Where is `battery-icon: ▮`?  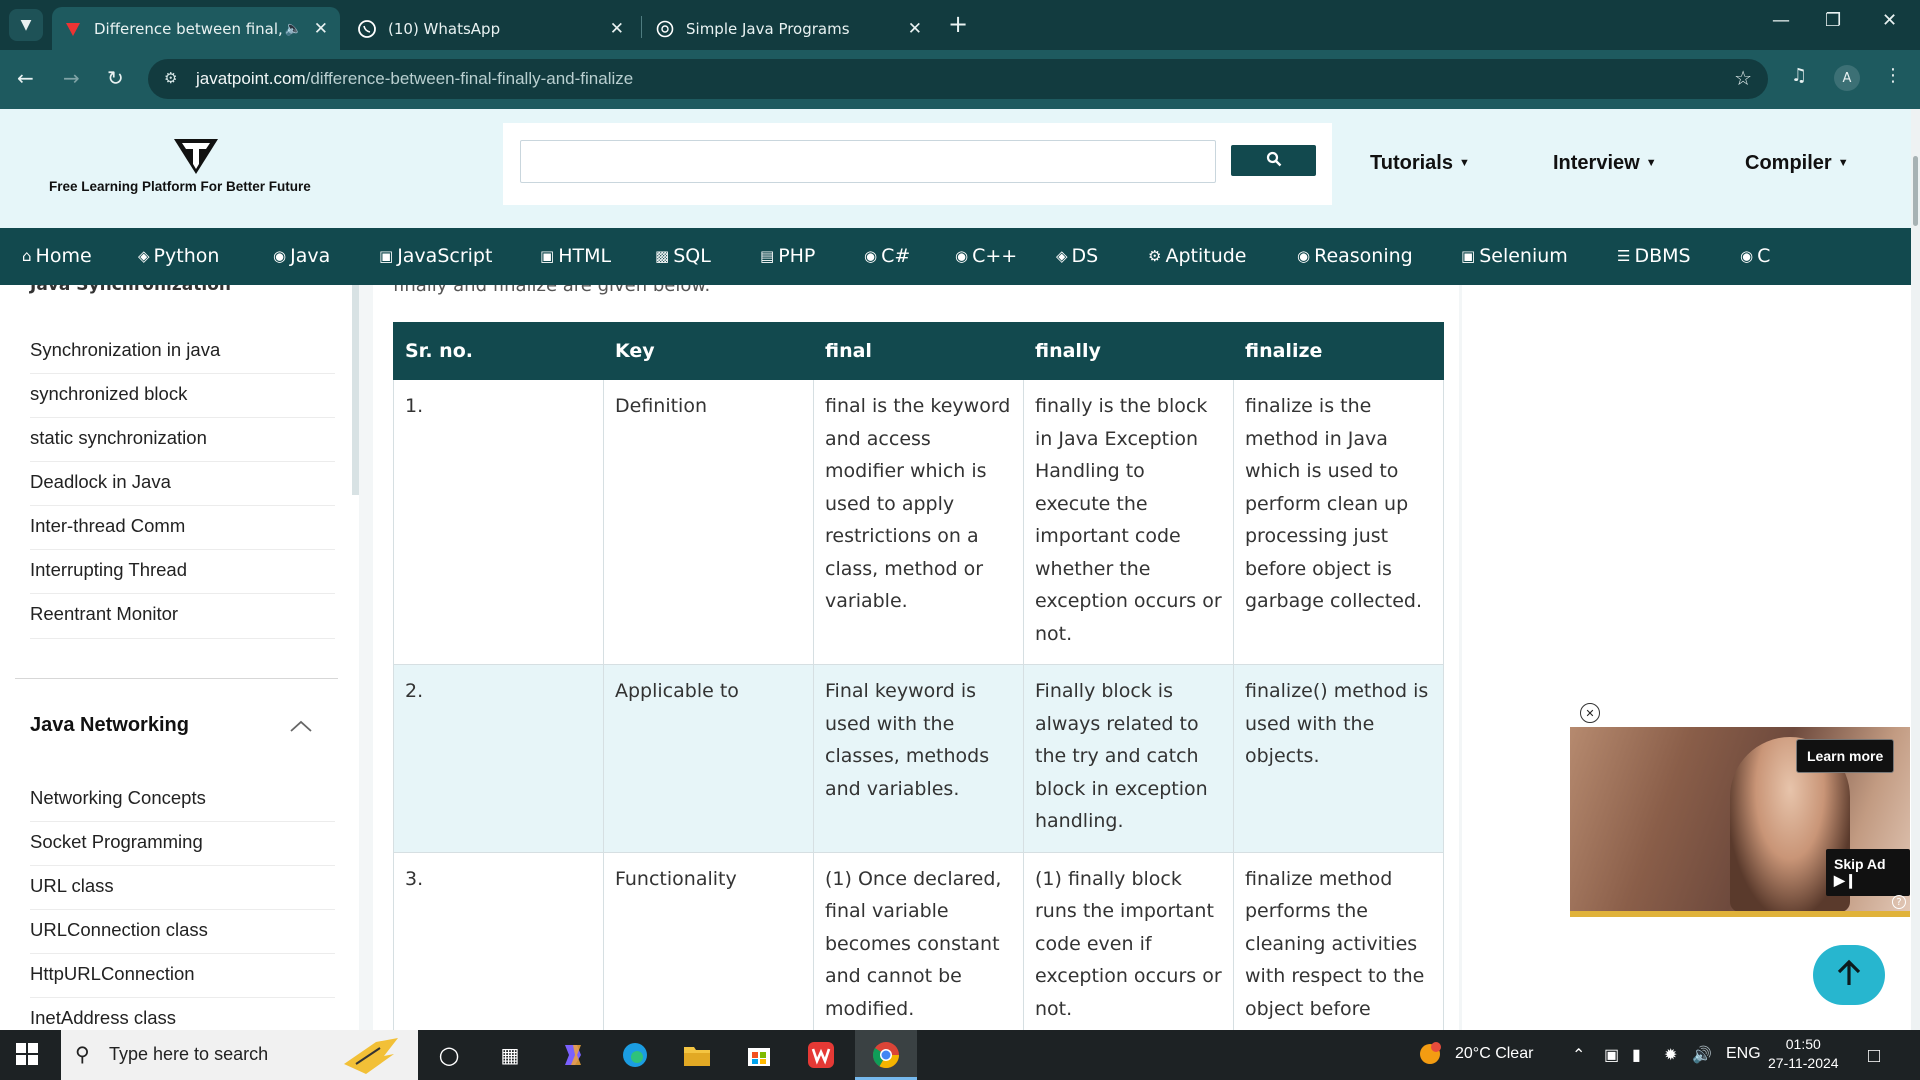 battery-icon: ▮ is located at coordinates (1636, 1055).